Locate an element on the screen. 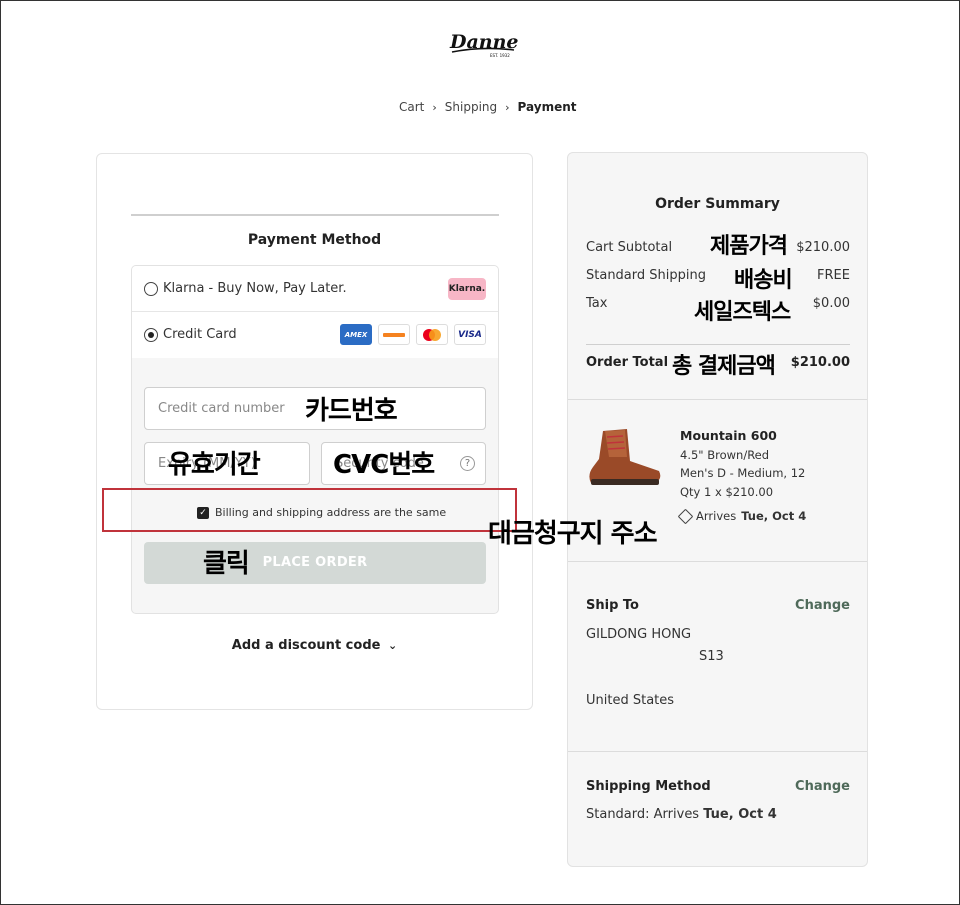 The image size is (960, 905). annotation-click: 클릭 is located at coordinates (226, 564).